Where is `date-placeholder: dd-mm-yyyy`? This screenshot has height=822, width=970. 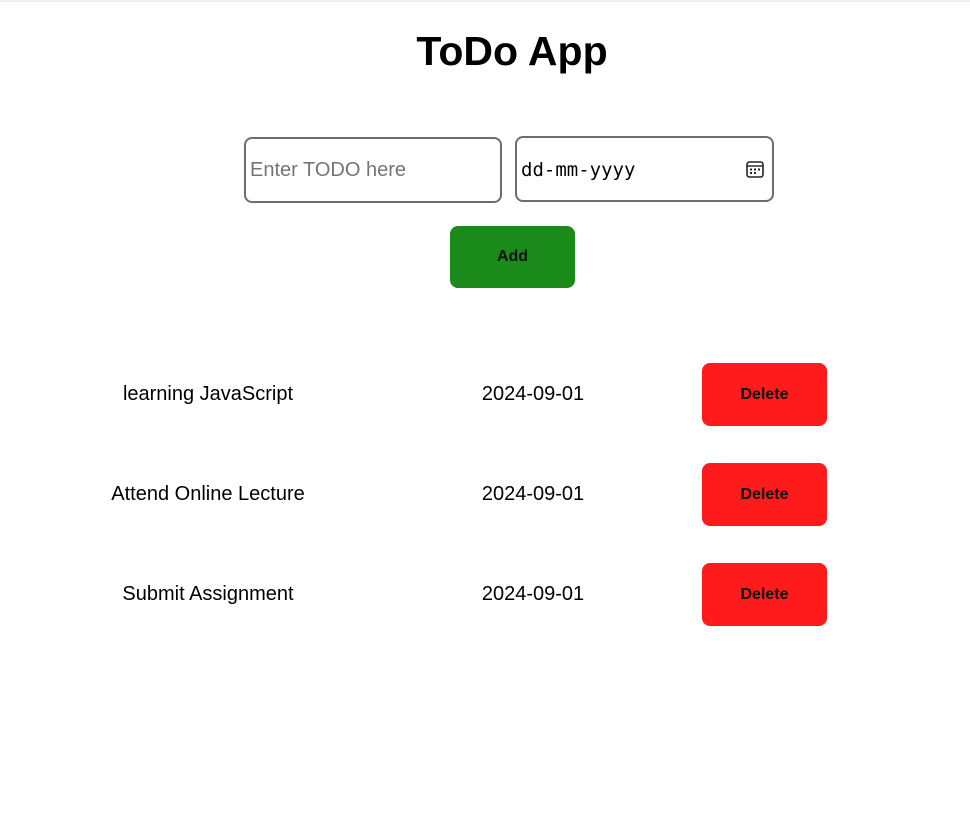 date-placeholder: dd-mm-yyyy is located at coordinates (578, 170).